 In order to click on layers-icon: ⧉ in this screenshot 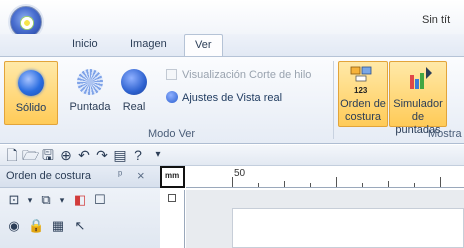, I will do `click(46, 200)`.